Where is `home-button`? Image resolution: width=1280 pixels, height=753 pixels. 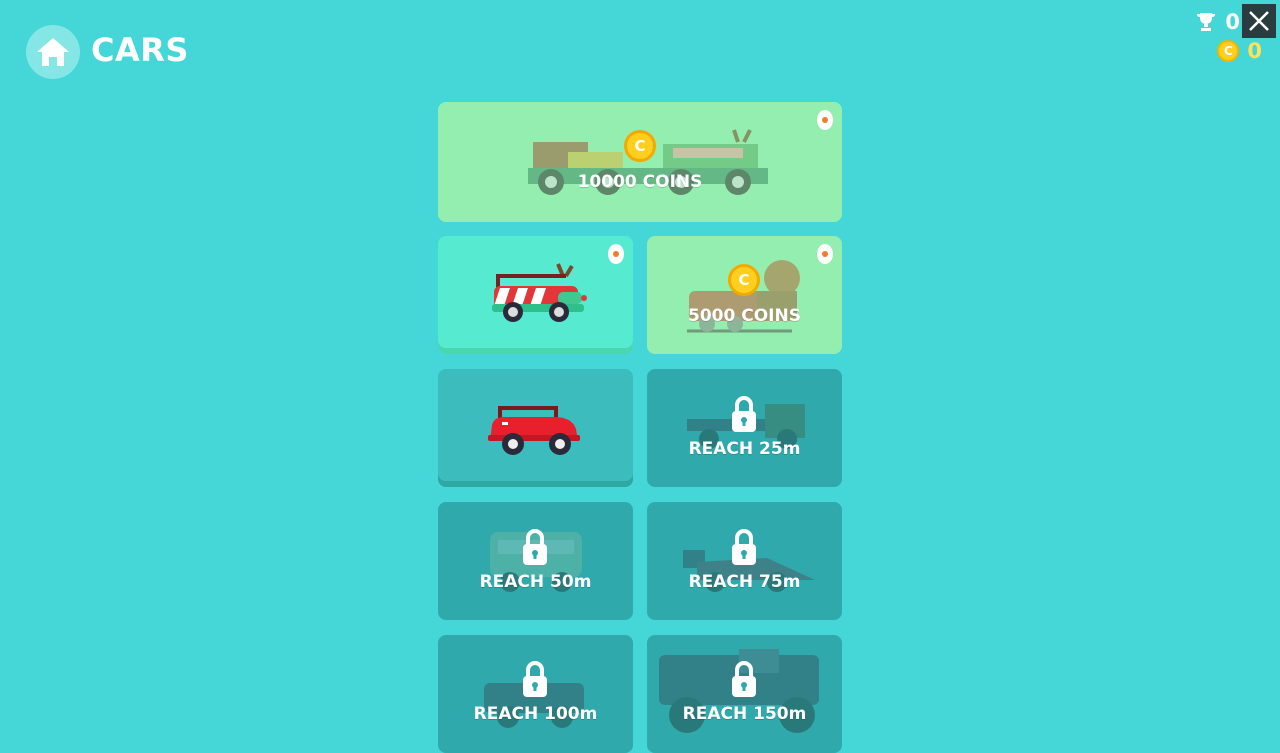
home-button is located at coordinates (53, 52).